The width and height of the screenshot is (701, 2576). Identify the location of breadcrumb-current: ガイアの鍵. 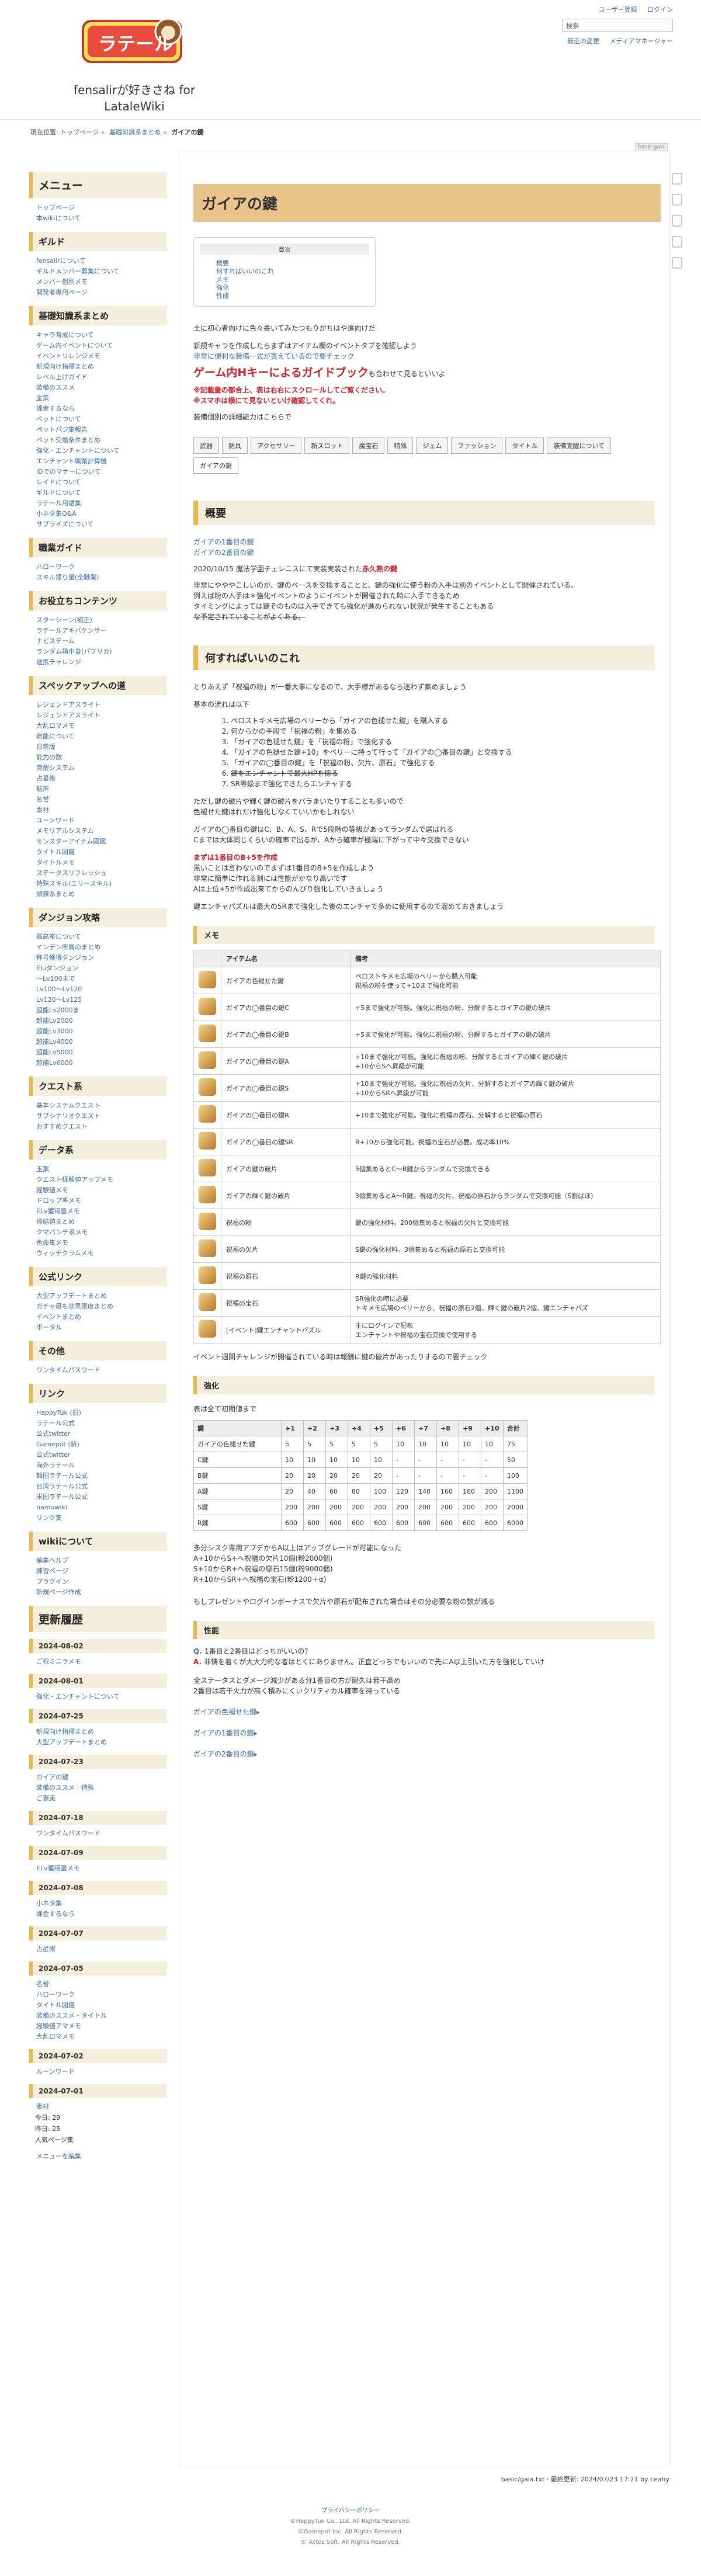
(187, 132).